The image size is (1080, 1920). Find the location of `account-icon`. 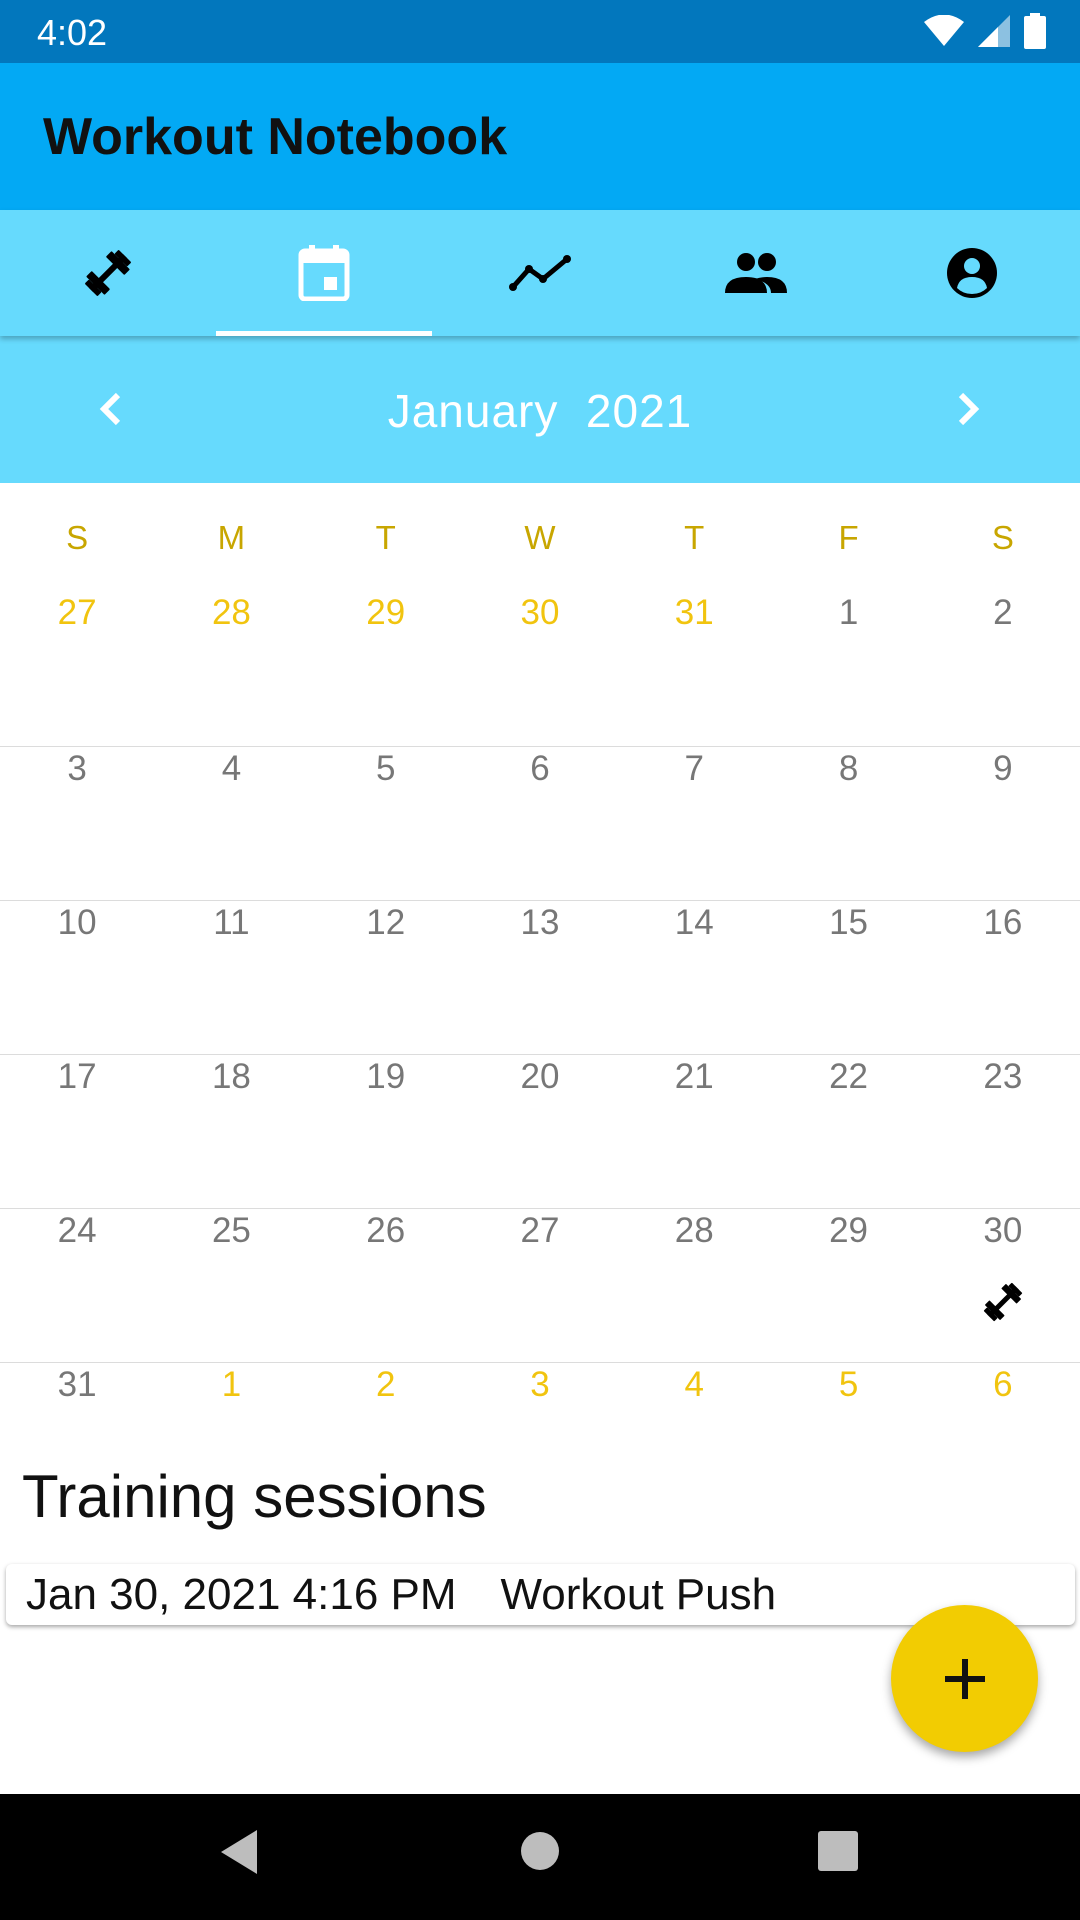

account-icon is located at coordinates (972, 273).